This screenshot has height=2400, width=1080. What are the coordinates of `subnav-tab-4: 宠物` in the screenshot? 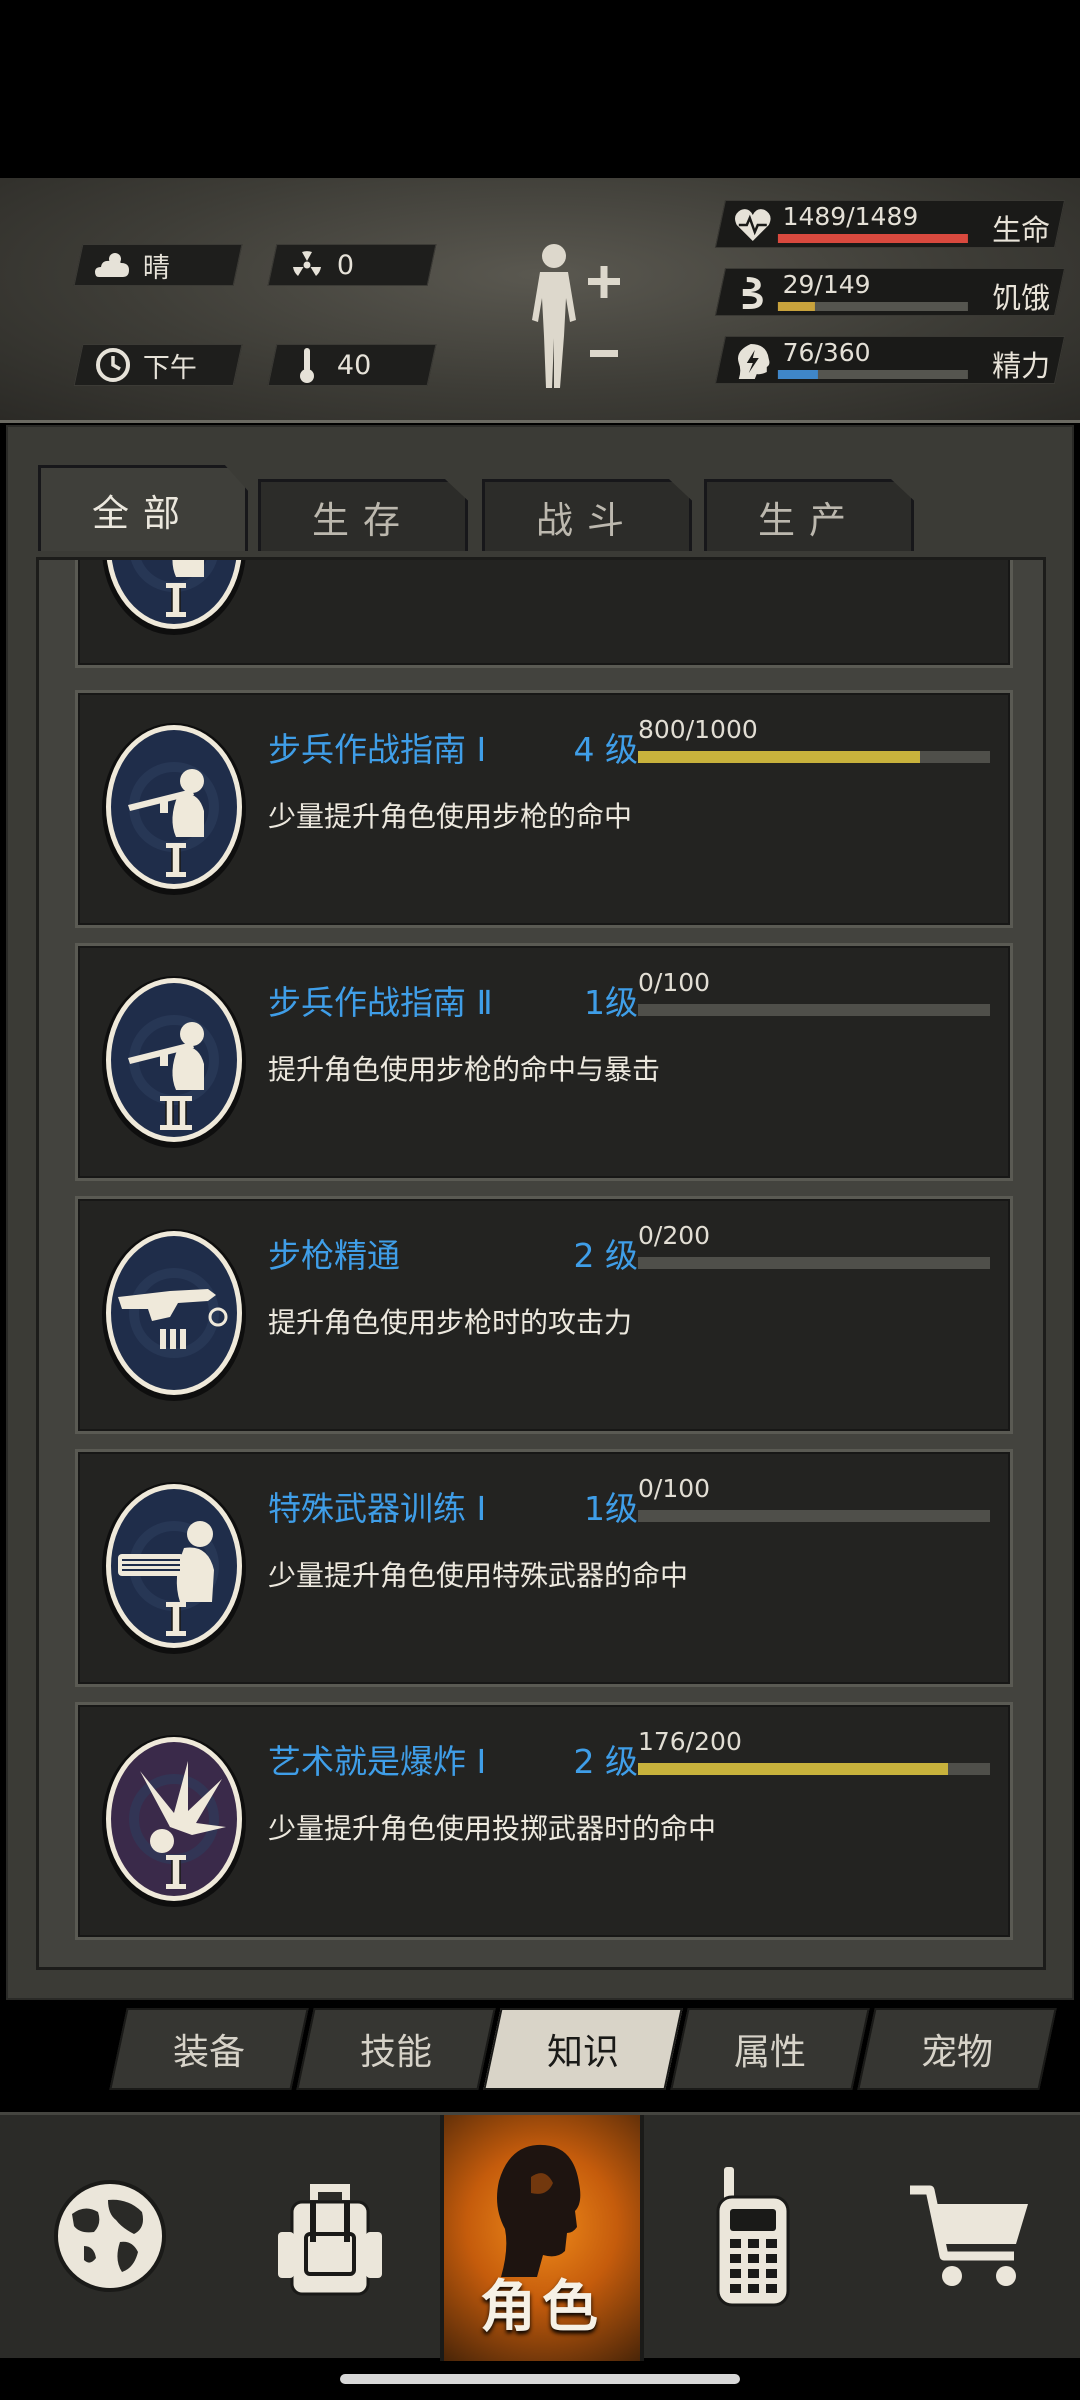 It's located at (957, 2049).